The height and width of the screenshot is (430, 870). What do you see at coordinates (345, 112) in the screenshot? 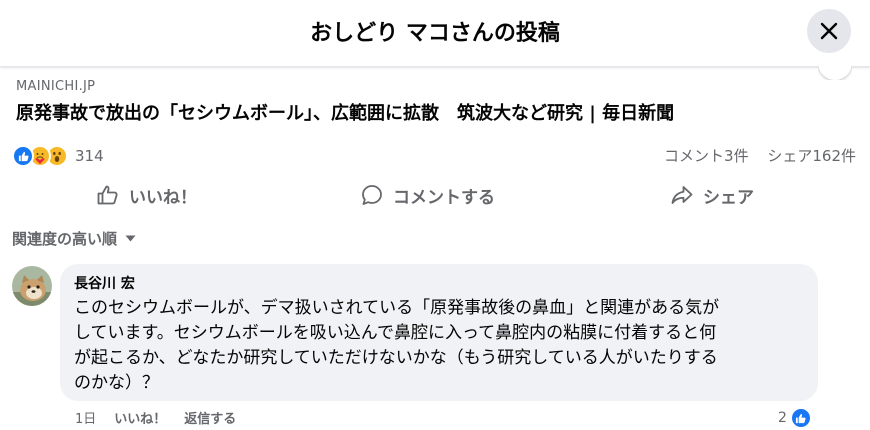
I see `link-title: 原発事故で放出の「セシウムボール」、広範囲に拡散 筑波大など研究 | 毎日新聞` at bounding box center [345, 112].